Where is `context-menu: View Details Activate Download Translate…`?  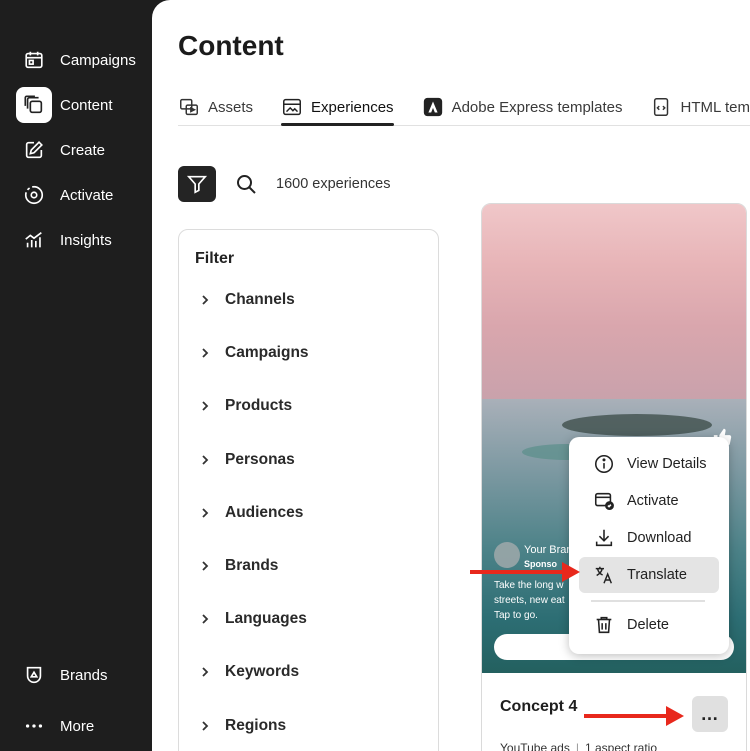
context-menu: View Details Activate Download Translate… is located at coordinates (649, 545).